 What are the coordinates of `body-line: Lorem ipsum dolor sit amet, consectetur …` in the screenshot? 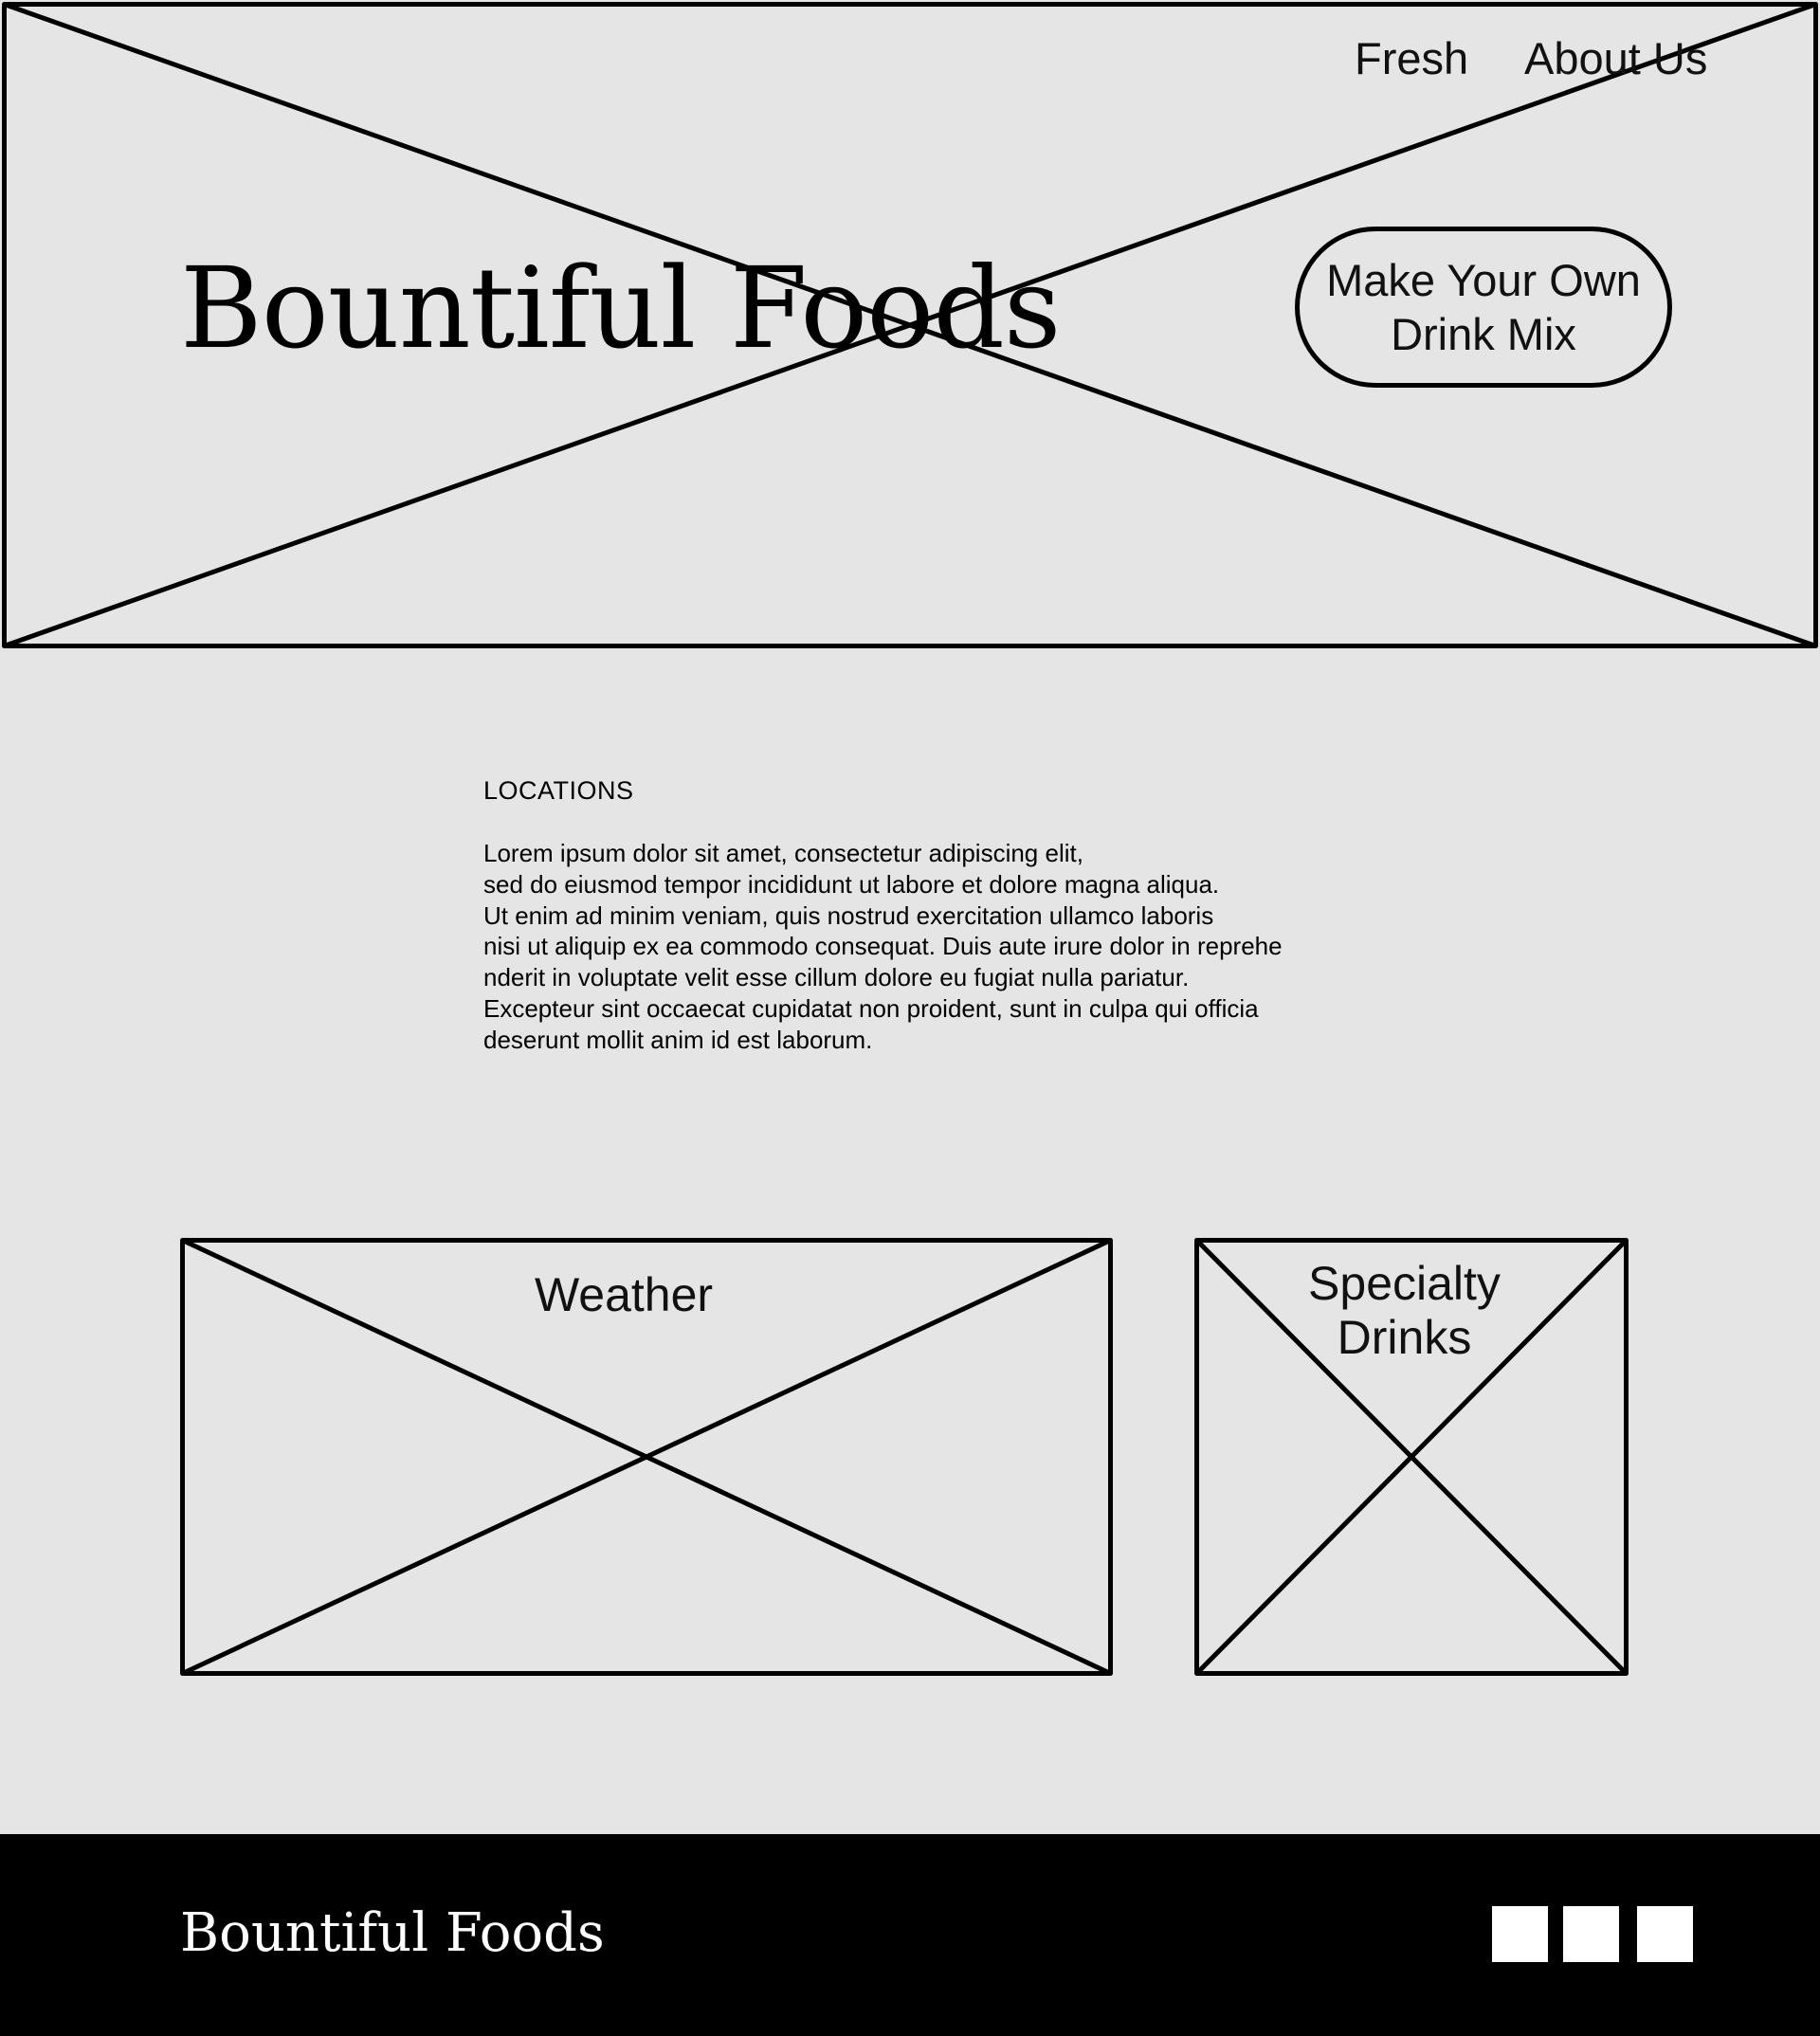 It's located at (783, 853).